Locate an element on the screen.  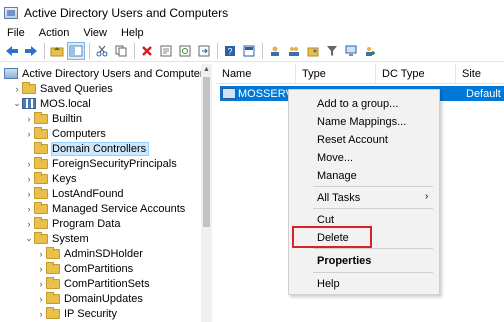
menu-file: File is located at coordinates (16, 33).